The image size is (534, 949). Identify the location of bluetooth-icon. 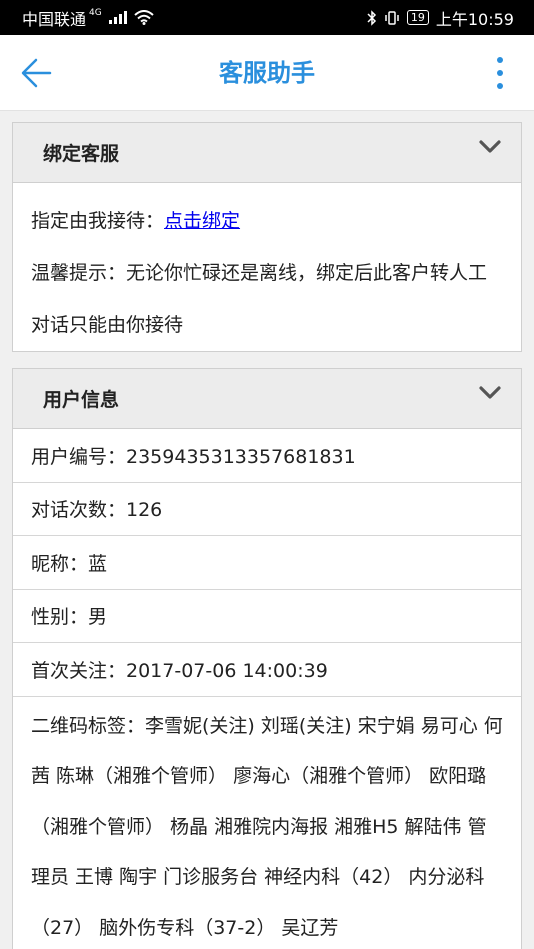
(371, 17).